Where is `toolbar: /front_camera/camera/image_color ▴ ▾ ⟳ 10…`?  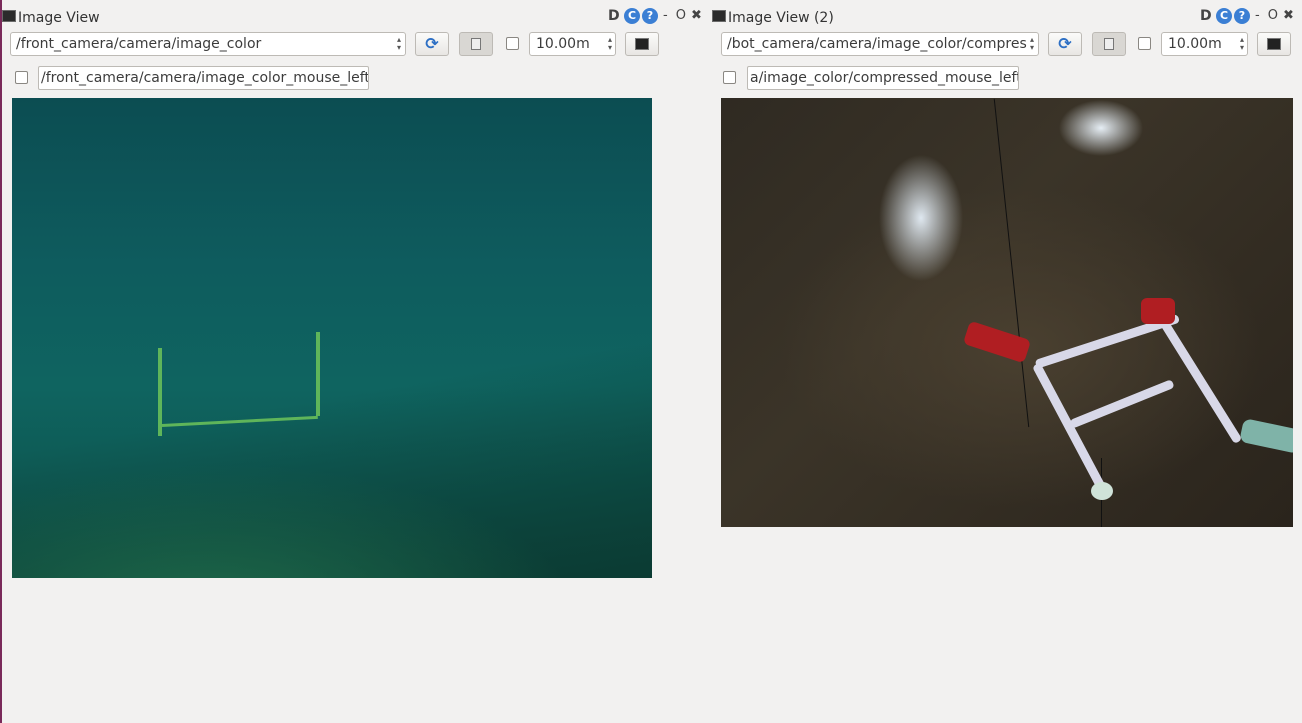 toolbar: /front_camera/camera/image_color ▴ ▾ ⟳ 10… is located at coordinates (356, 45).